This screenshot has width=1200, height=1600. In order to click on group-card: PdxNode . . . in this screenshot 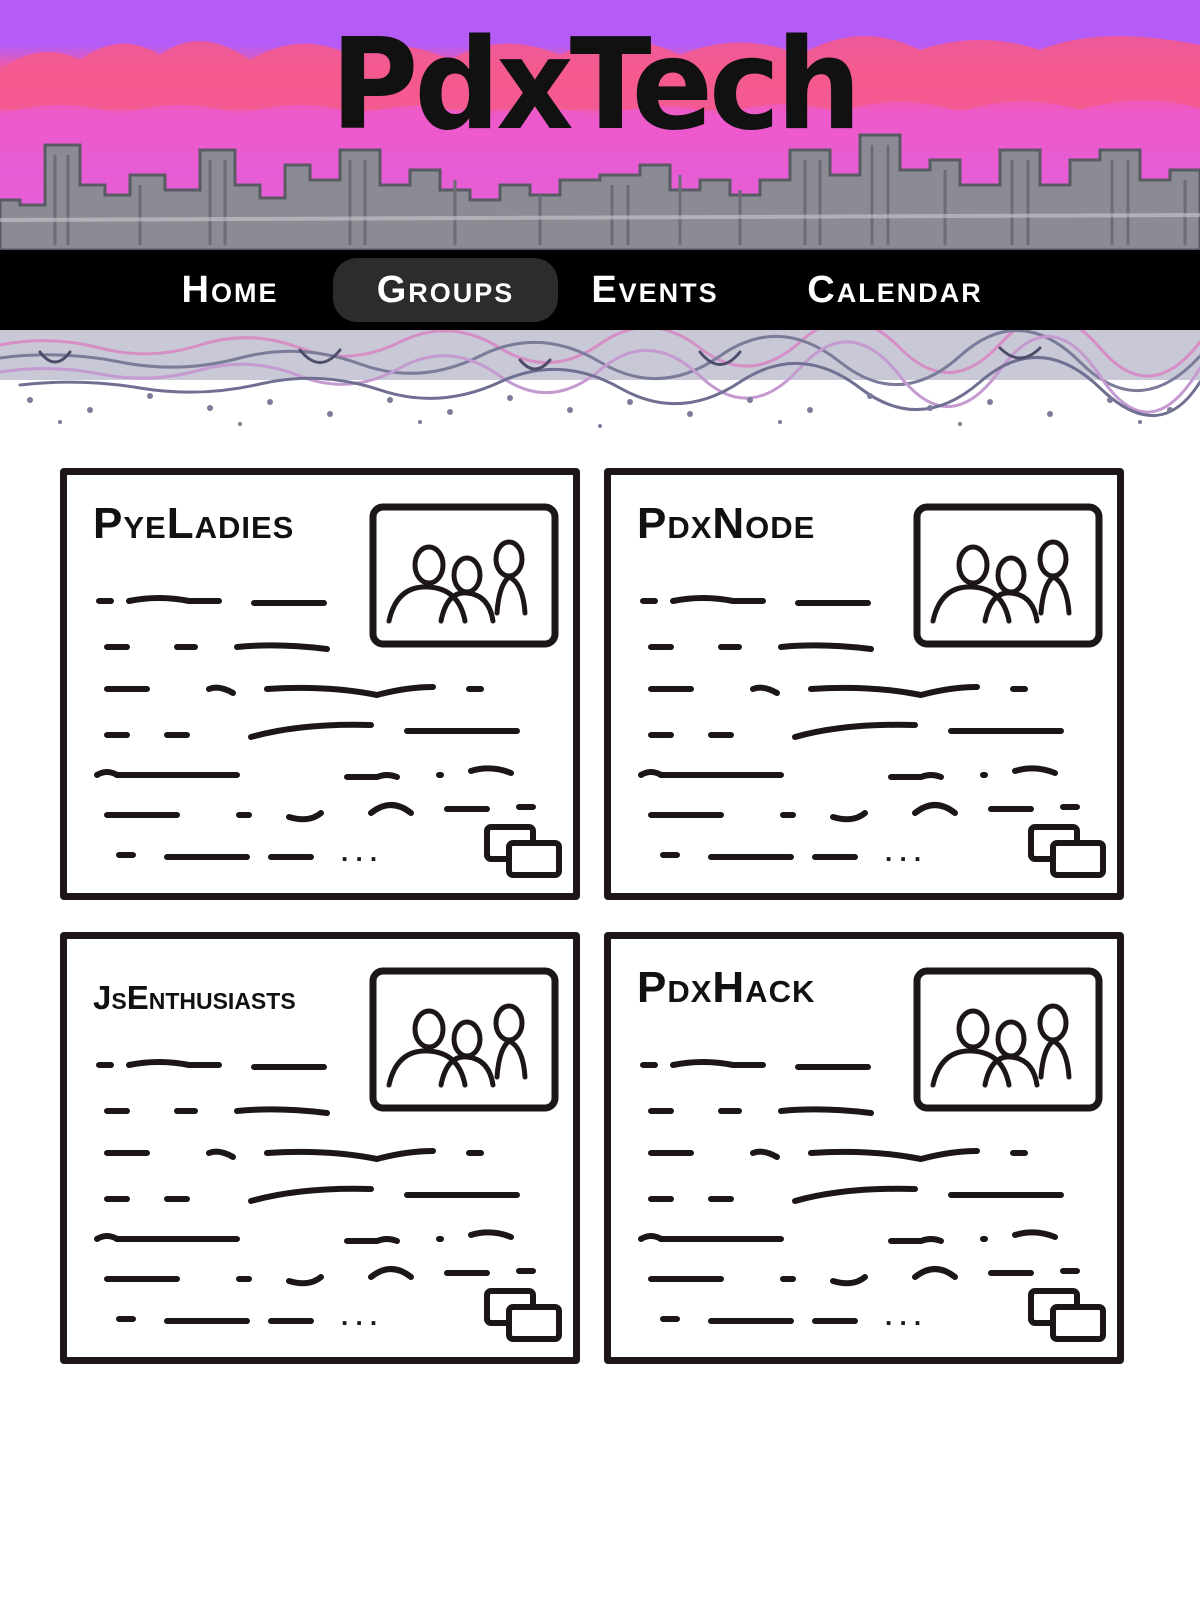, I will do `click(864, 684)`.